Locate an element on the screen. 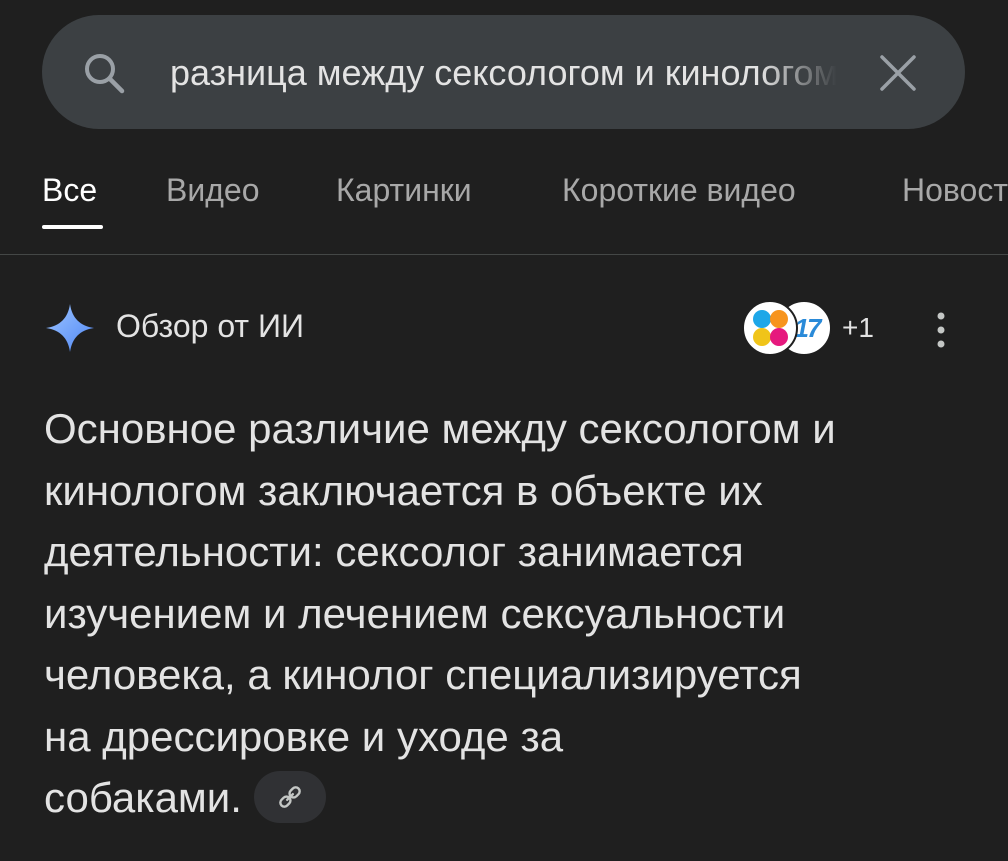  answer-line: Основное различие между сексологом и is located at coordinates (440, 428).